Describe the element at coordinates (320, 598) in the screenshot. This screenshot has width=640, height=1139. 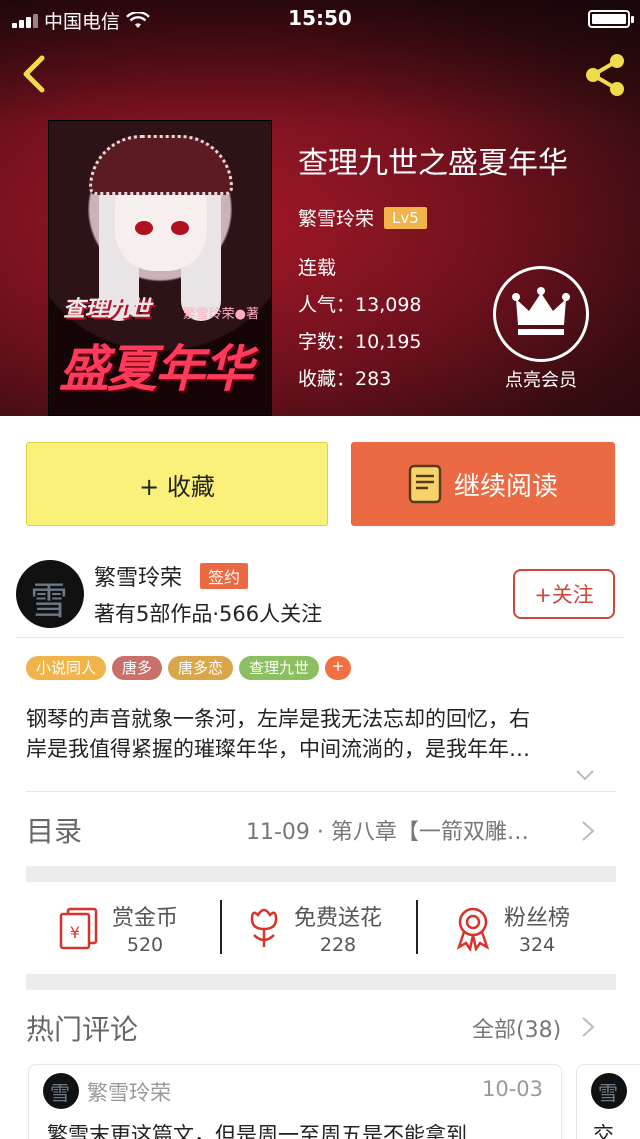
I see `author-card: 繁雪玲荣 签约 著有5部作品·566人关注 +关注` at that location.